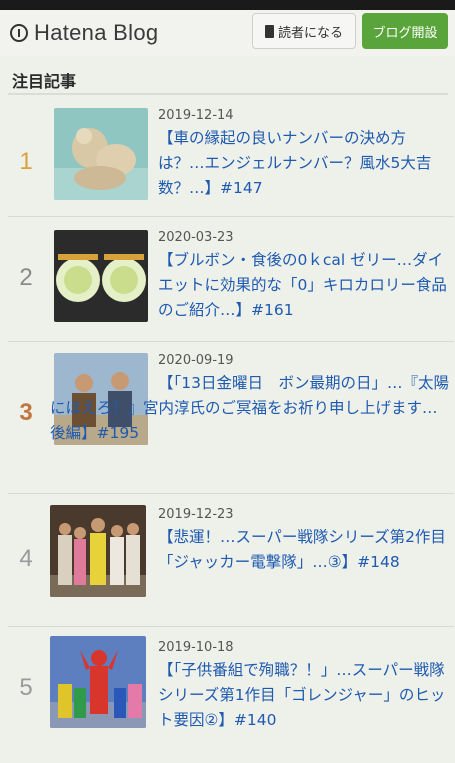 The image size is (455, 763). I want to click on start-blog-label: ブログ開設, so click(405, 33).